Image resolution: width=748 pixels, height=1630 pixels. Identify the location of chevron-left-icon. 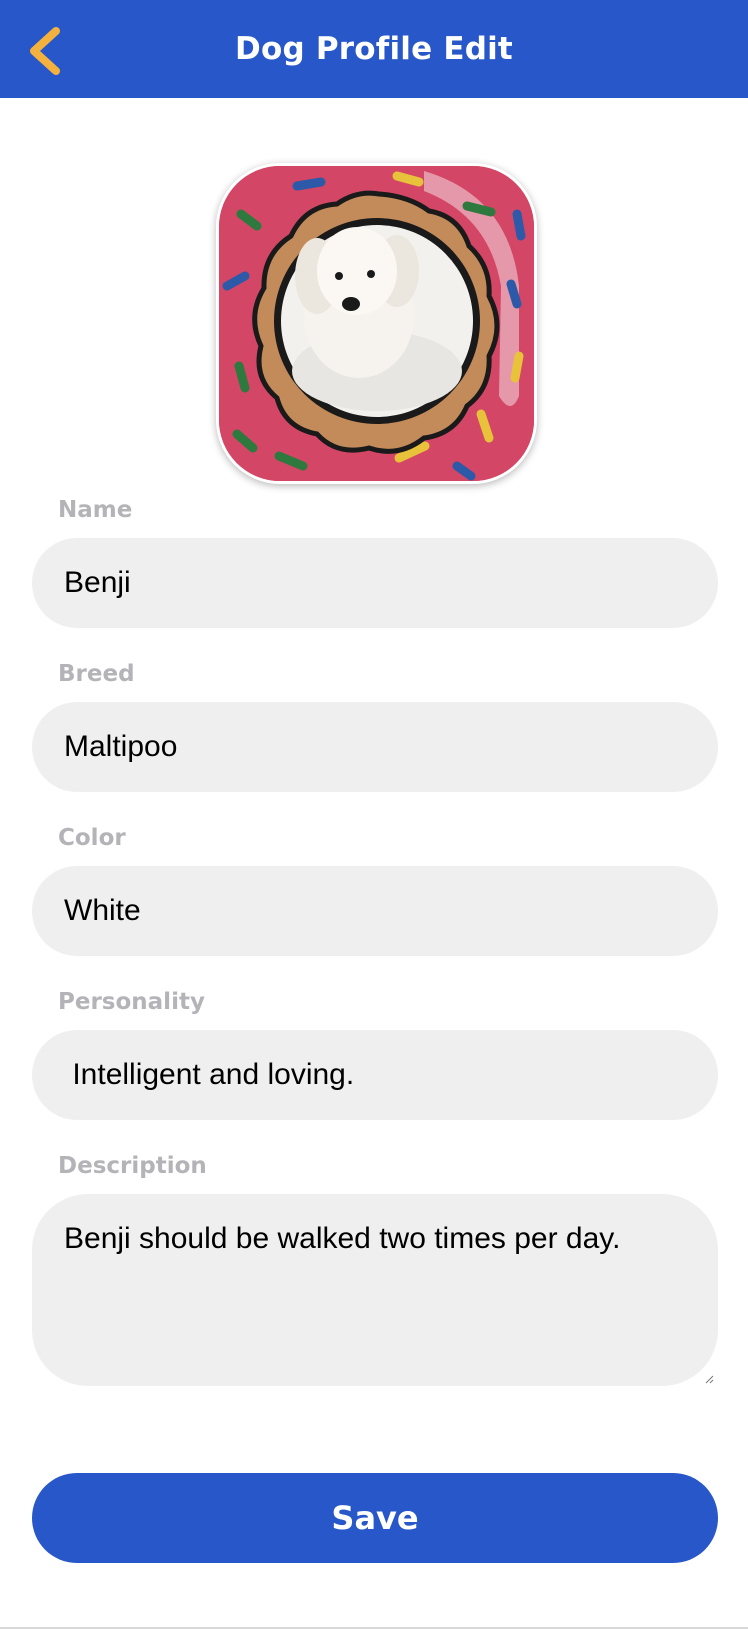
(45, 51).